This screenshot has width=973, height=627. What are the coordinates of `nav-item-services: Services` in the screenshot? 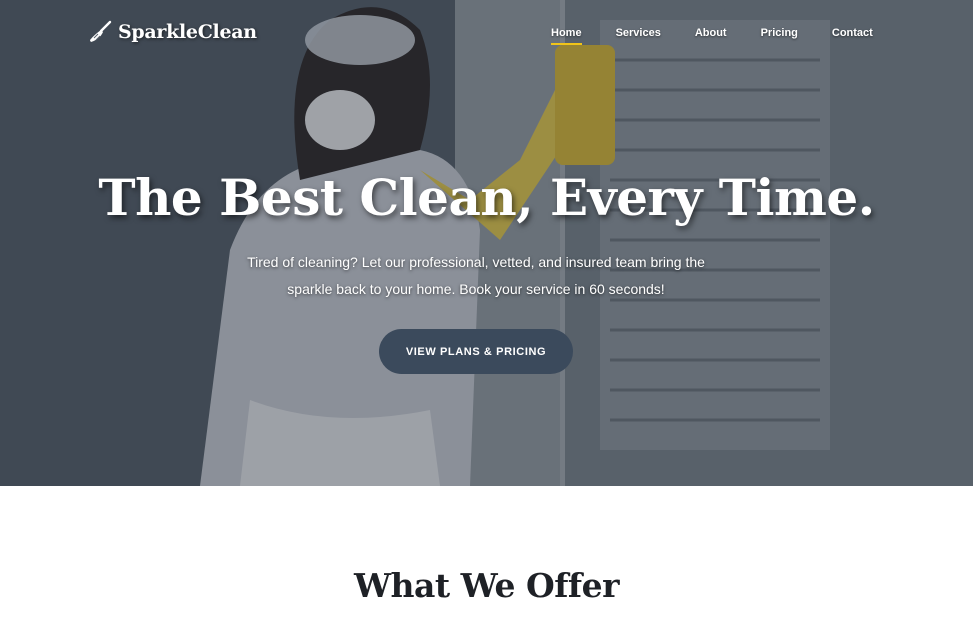 It's located at (638, 36).